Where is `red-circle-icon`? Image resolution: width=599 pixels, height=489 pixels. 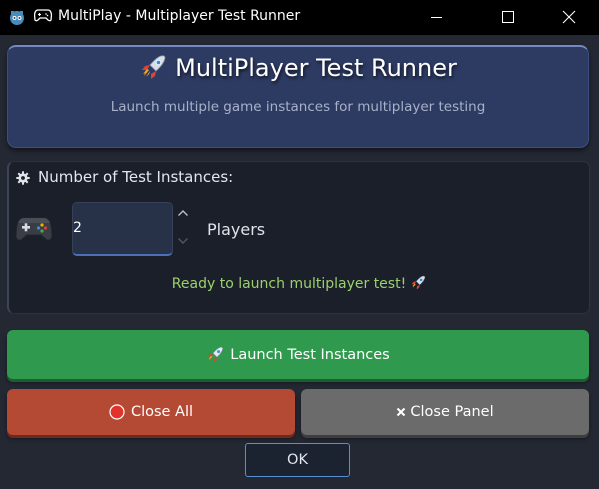
red-circle-icon is located at coordinates (117, 412).